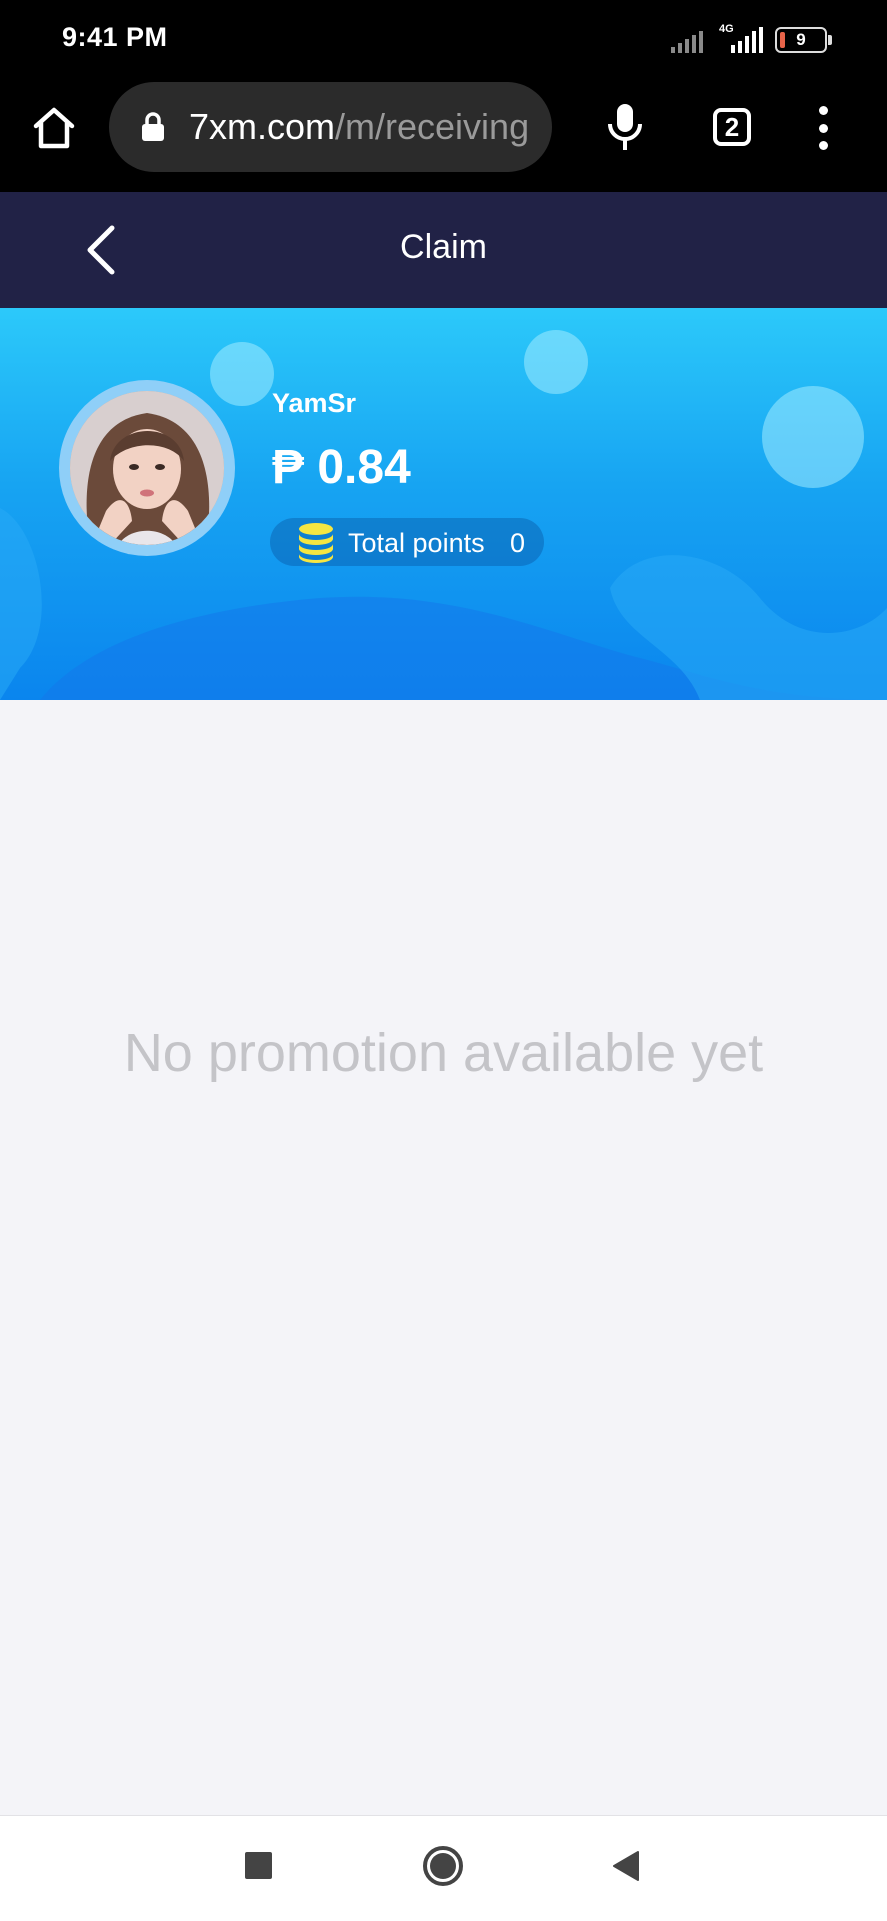 The width and height of the screenshot is (887, 1921). I want to click on points-value: 0, so click(518, 543).